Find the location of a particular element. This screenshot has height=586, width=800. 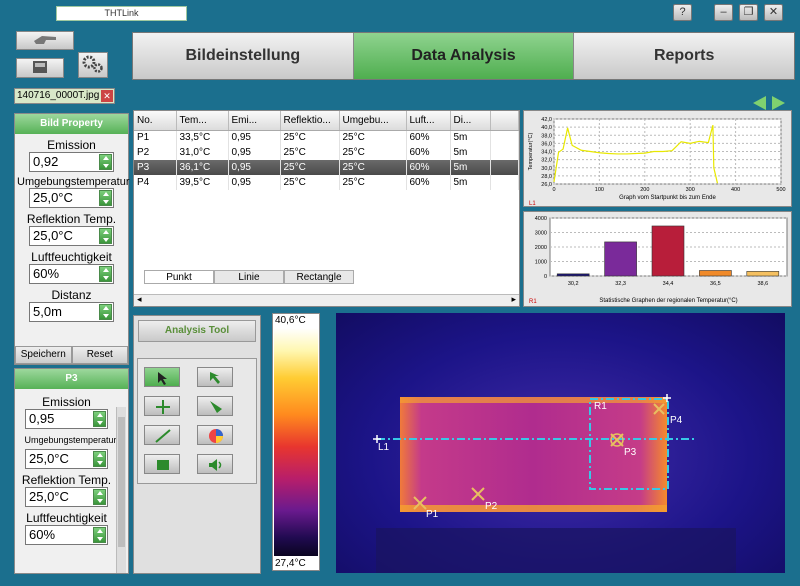

tool-rectangle-icon is located at coordinates (162, 464).